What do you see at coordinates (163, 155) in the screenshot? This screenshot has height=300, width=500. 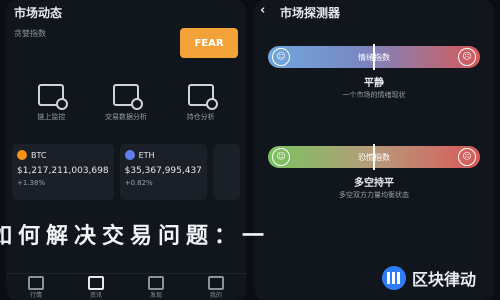 I see `coin-row: ETH` at bounding box center [163, 155].